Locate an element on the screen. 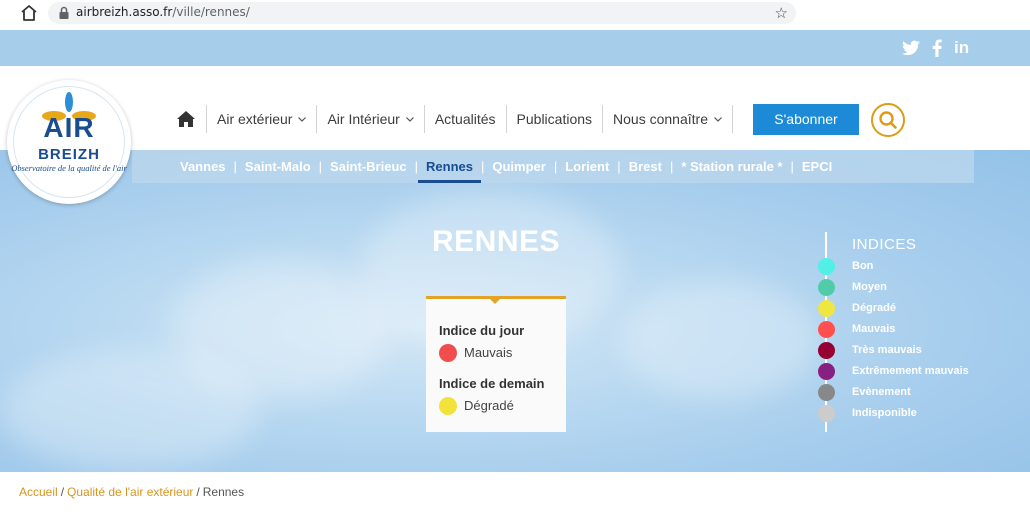 Image resolution: width=1030 pixels, height=519 pixels. search-icon is located at coordinates (888, 120).